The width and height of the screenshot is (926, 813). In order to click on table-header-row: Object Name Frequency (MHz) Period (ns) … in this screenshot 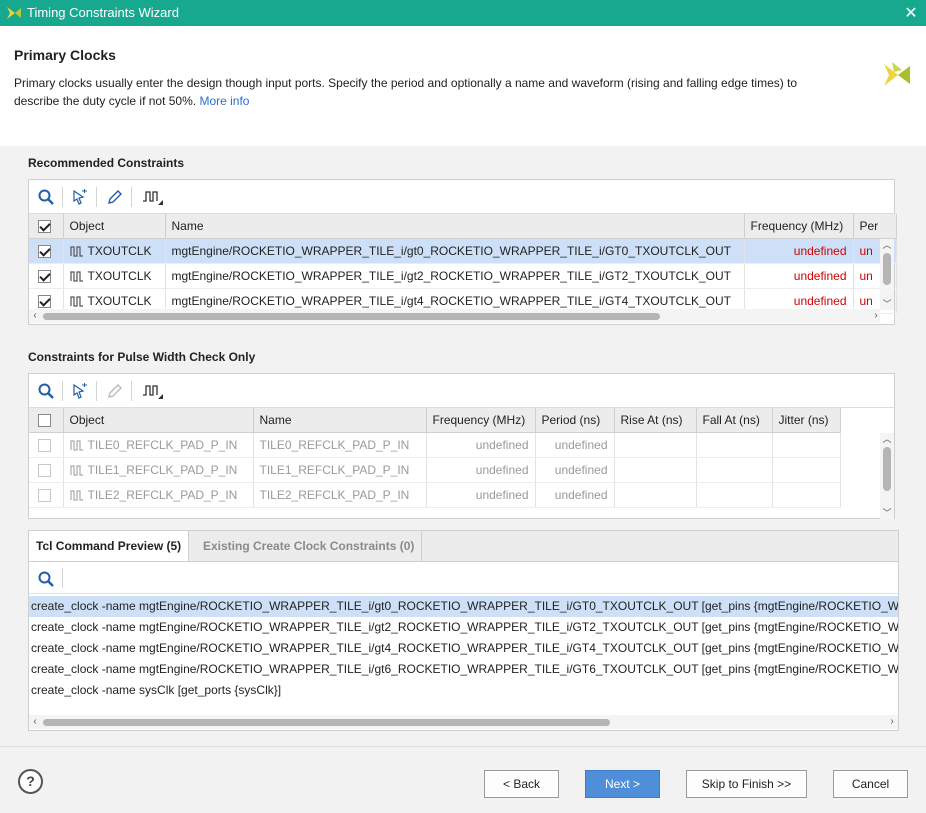, I will do `click(435, 420)`.